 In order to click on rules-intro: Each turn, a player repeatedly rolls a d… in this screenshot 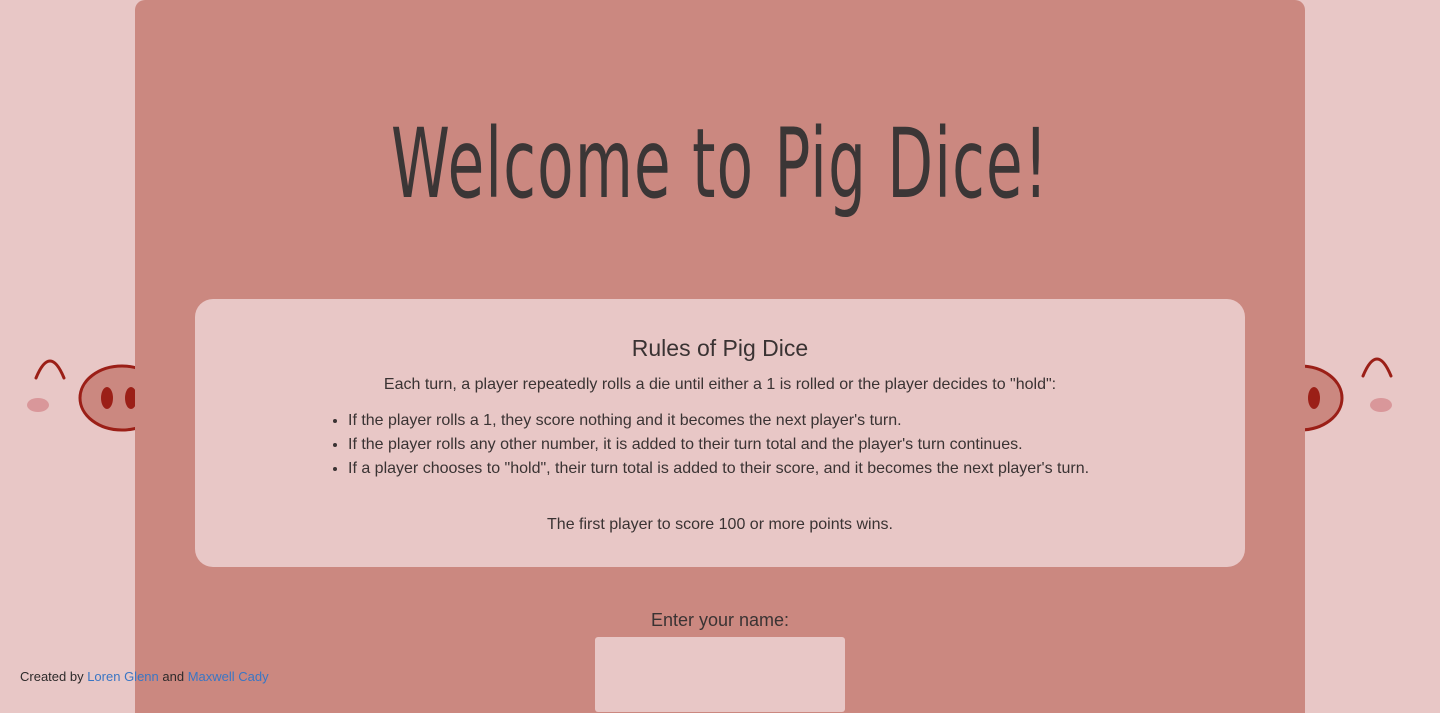, I will do `click(720, 384)`.